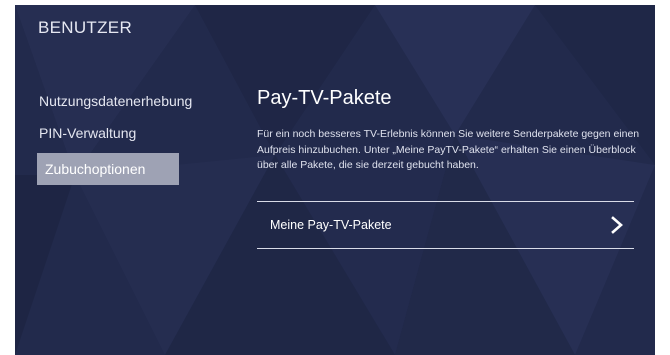 This screenshot has width=670, height=355. What do you see at coordinates (331, 225) in the screenshot?
I see `my-pay-tv-packages-label: Meine Pay-TV-Pakete` at bounding box center [331, 225].